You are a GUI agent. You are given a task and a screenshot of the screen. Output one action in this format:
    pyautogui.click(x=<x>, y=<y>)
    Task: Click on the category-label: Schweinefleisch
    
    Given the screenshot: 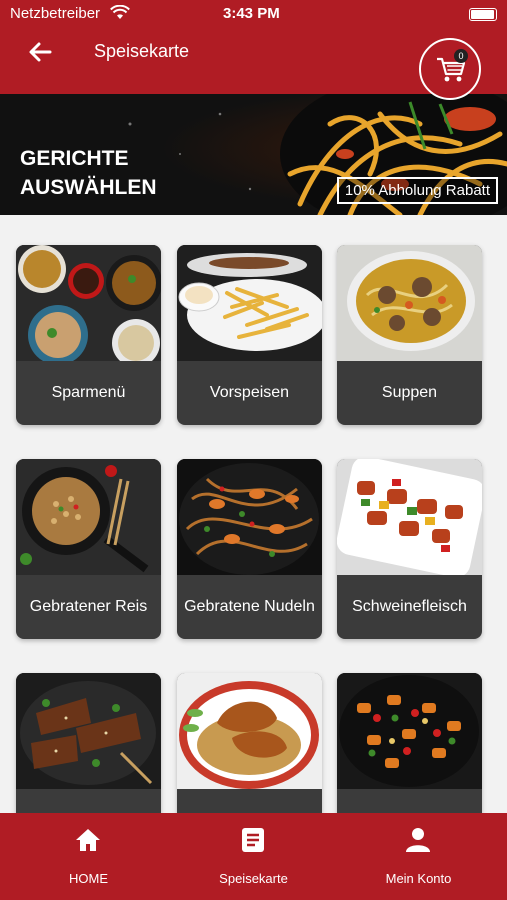 What is the action you would take?
    pyautogui.click(x=409, y=606)
    